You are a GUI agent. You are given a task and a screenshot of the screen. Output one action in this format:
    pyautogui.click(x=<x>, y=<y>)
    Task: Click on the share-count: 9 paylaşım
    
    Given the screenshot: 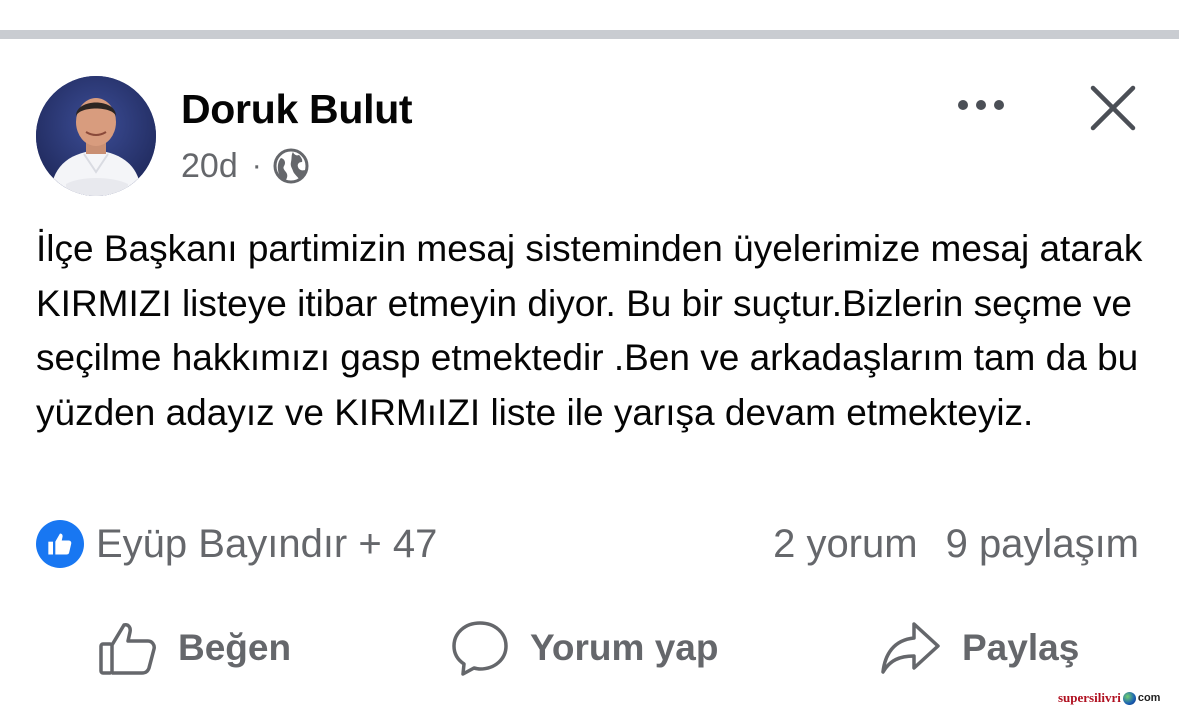 What is the action you would take?
    pyautogui.click(x=1042, y=544)
    